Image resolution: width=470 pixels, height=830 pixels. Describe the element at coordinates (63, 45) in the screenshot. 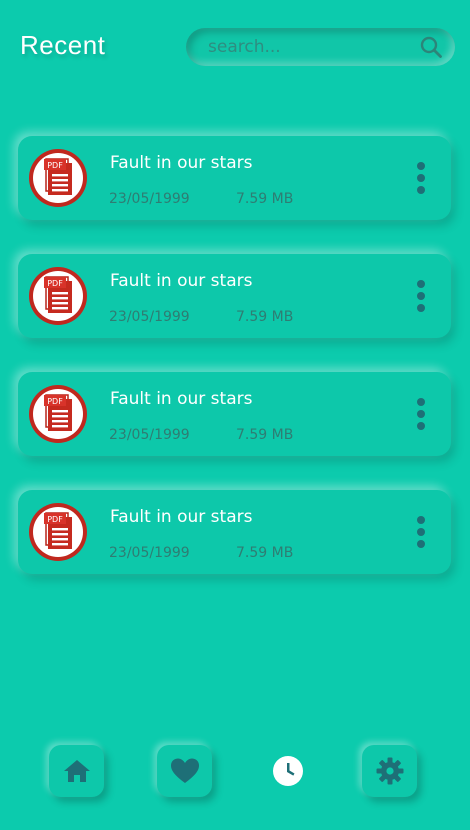

I see `page-title: Recent` at that location.